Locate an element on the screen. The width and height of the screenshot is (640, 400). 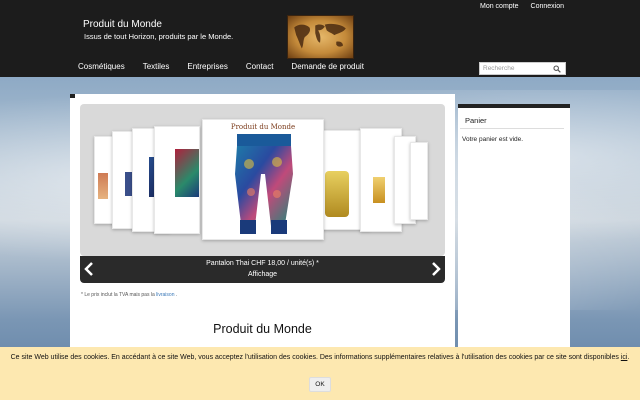
world-map-icon is located at coordinates (320, 36).